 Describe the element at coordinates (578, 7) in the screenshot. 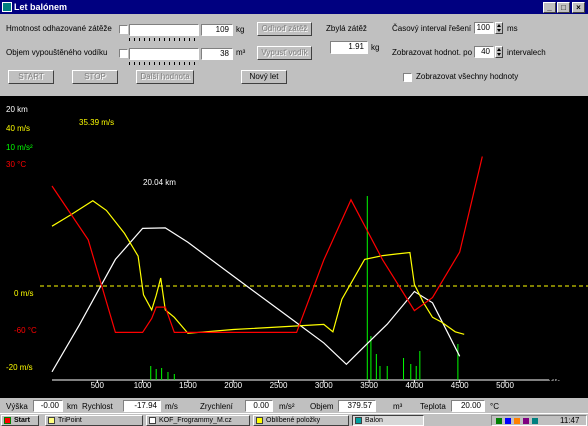

I see `close-button: ×` at that location.